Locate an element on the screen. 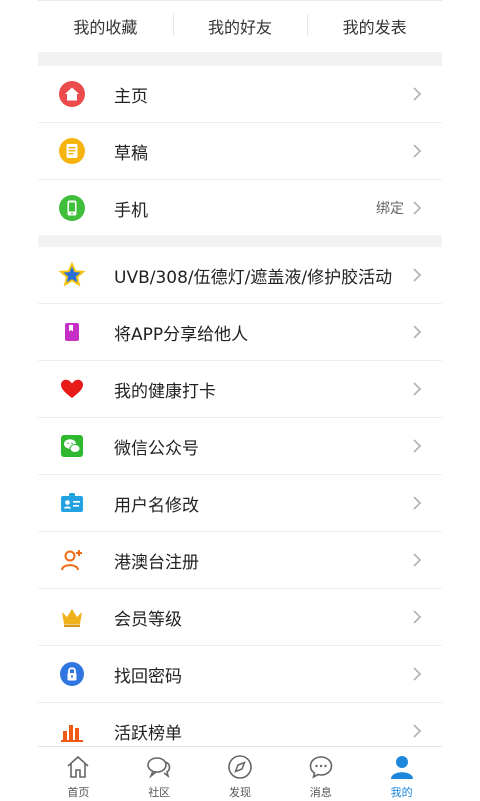 The width and height of the screenshot is (480, 801). wechat-icon is located at coordinates (72, 446).